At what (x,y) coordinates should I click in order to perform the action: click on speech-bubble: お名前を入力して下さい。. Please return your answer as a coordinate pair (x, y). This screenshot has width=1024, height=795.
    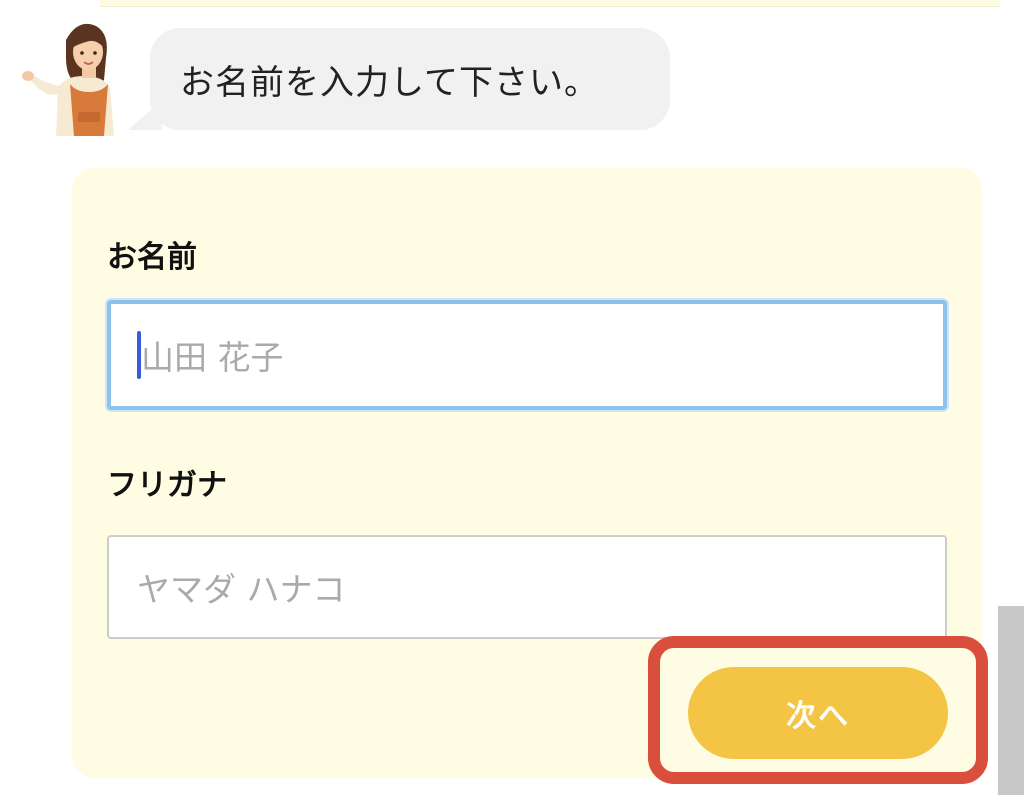
    Looking at the image, I should click on (410, 79).